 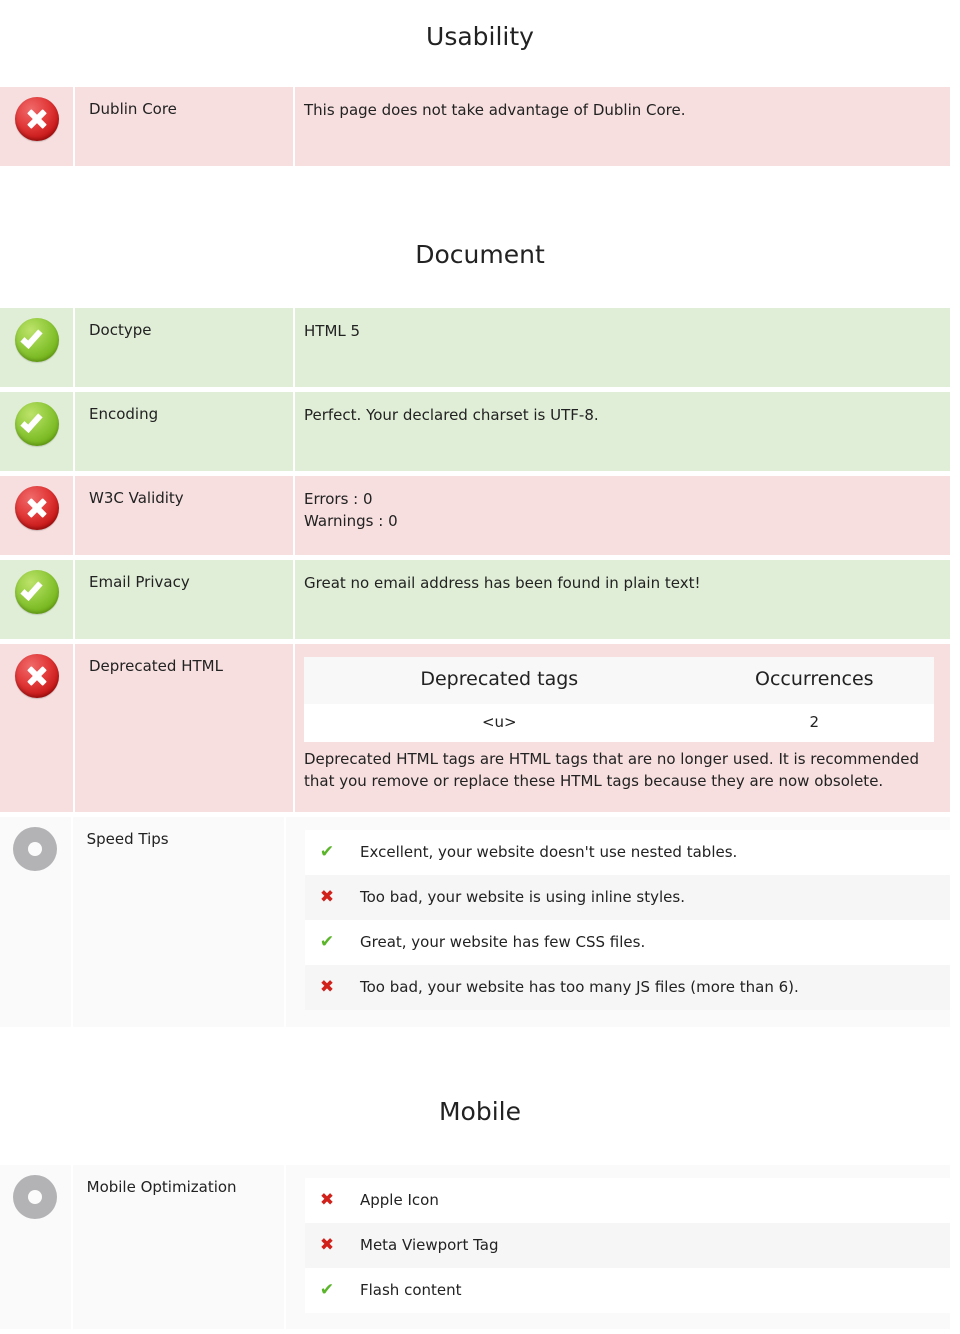 I want to click on w3c-errors-line: Errors : 0, so click(x=338, y=499).